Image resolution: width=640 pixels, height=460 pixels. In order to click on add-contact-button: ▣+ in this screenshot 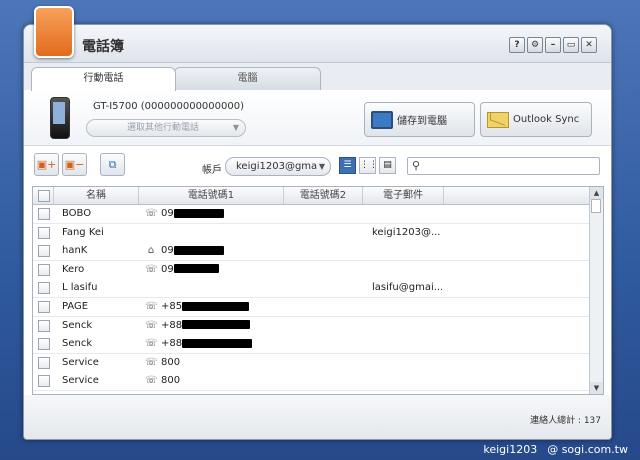, I will do `click(46, 164)`.